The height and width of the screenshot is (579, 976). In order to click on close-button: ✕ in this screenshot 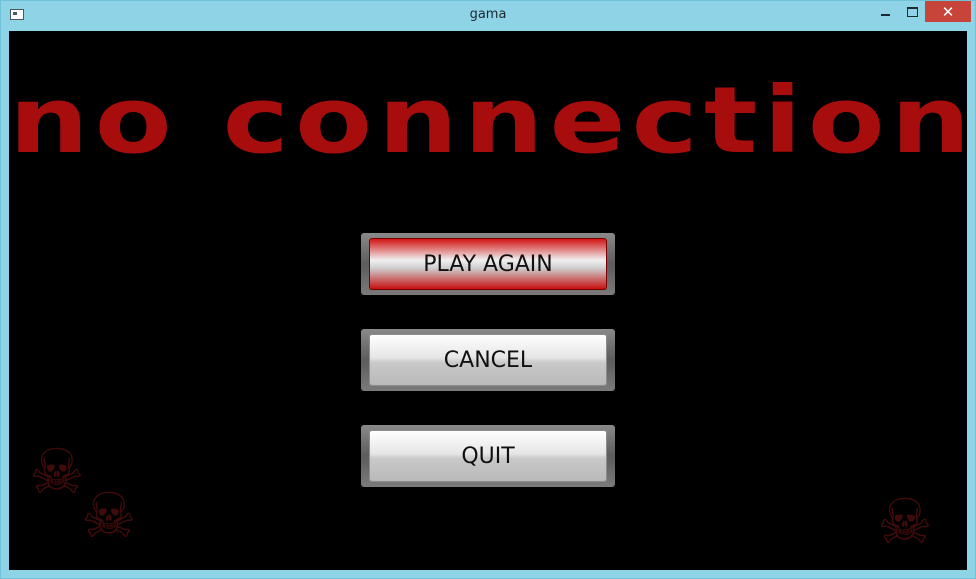, I will do `click(948, 11)`.